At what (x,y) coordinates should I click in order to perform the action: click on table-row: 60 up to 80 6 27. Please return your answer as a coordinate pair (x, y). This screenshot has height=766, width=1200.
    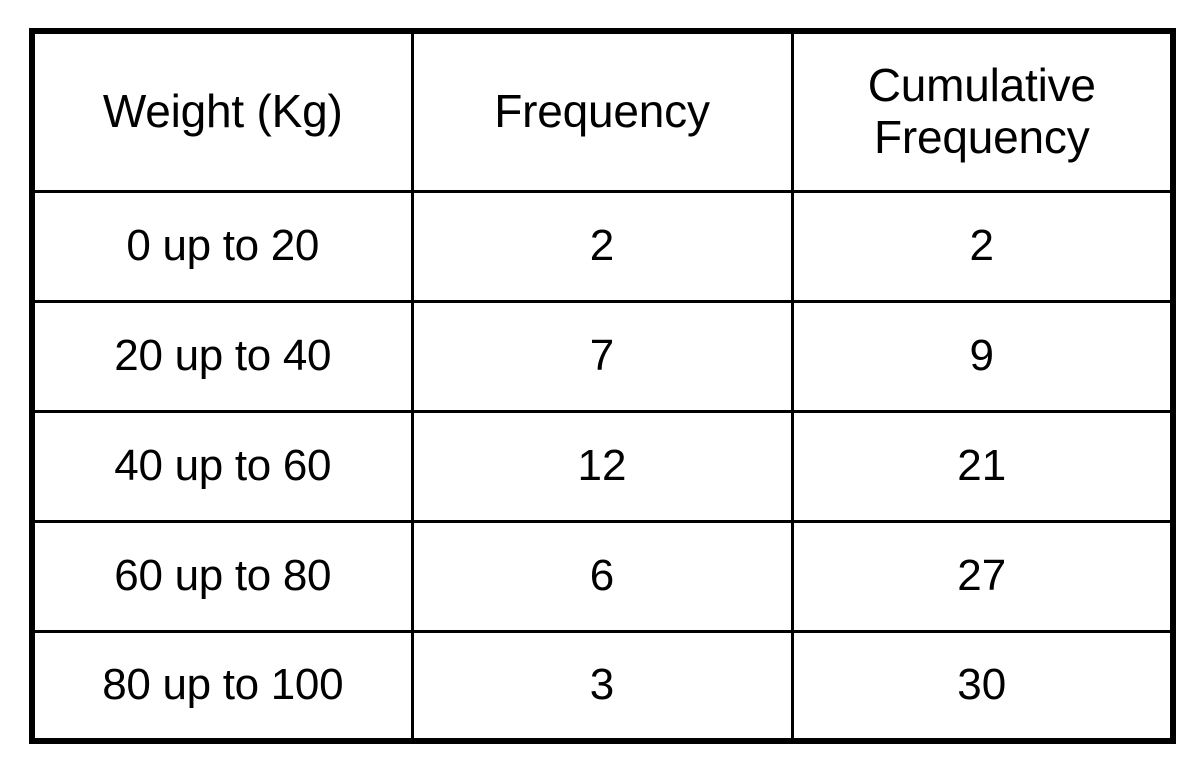
    Looking at the image, I should click on (602, 576).